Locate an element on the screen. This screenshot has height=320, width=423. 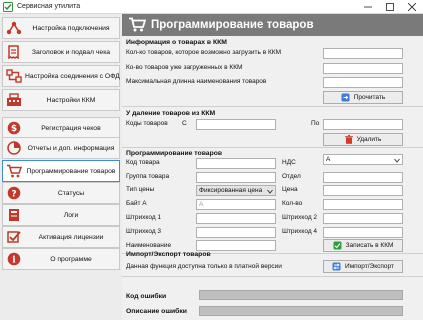
max-name-field is located at coordinates (363, 82).